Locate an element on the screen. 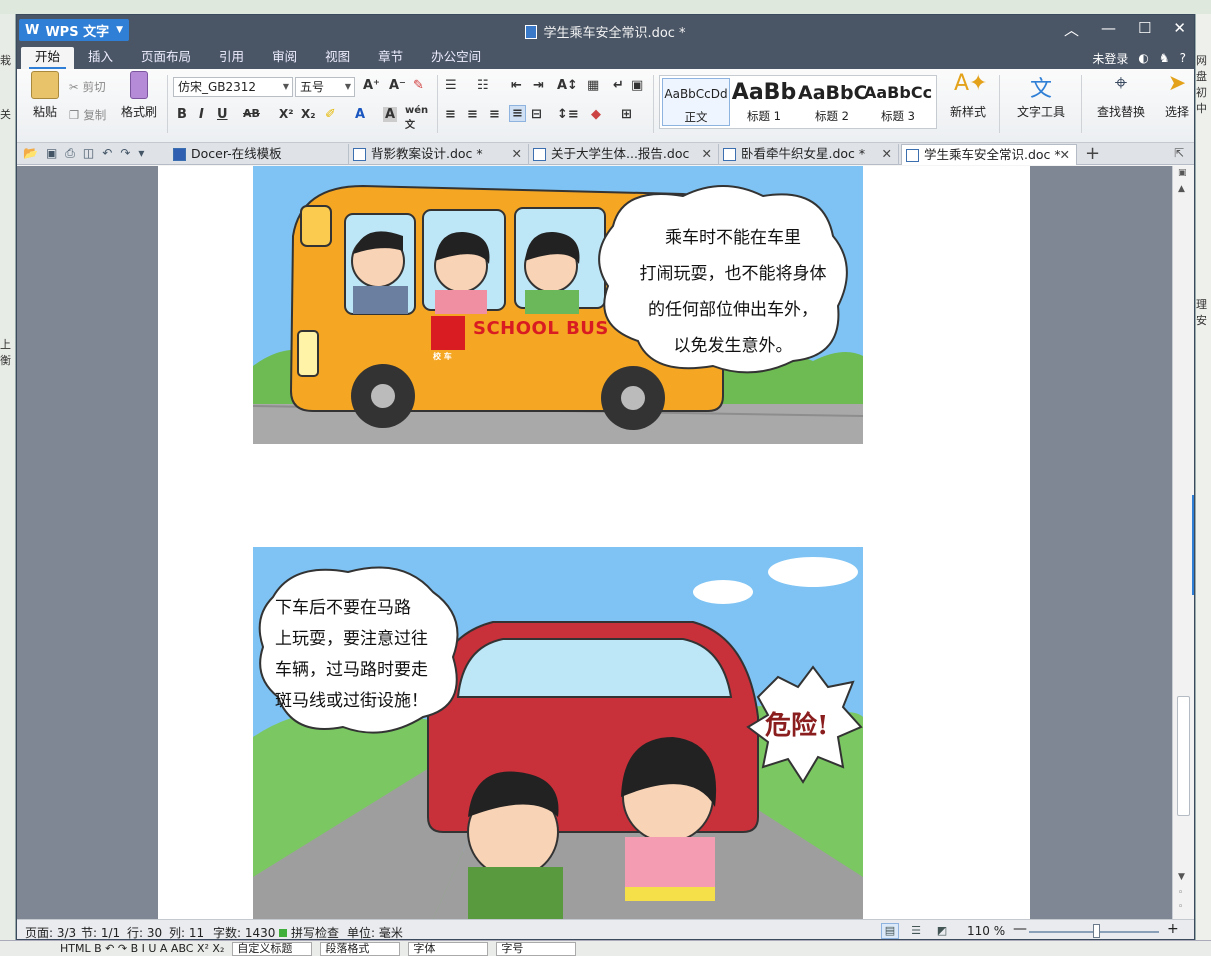  increase-indent-icon: ⇥ is located at coordinates (538, 85).